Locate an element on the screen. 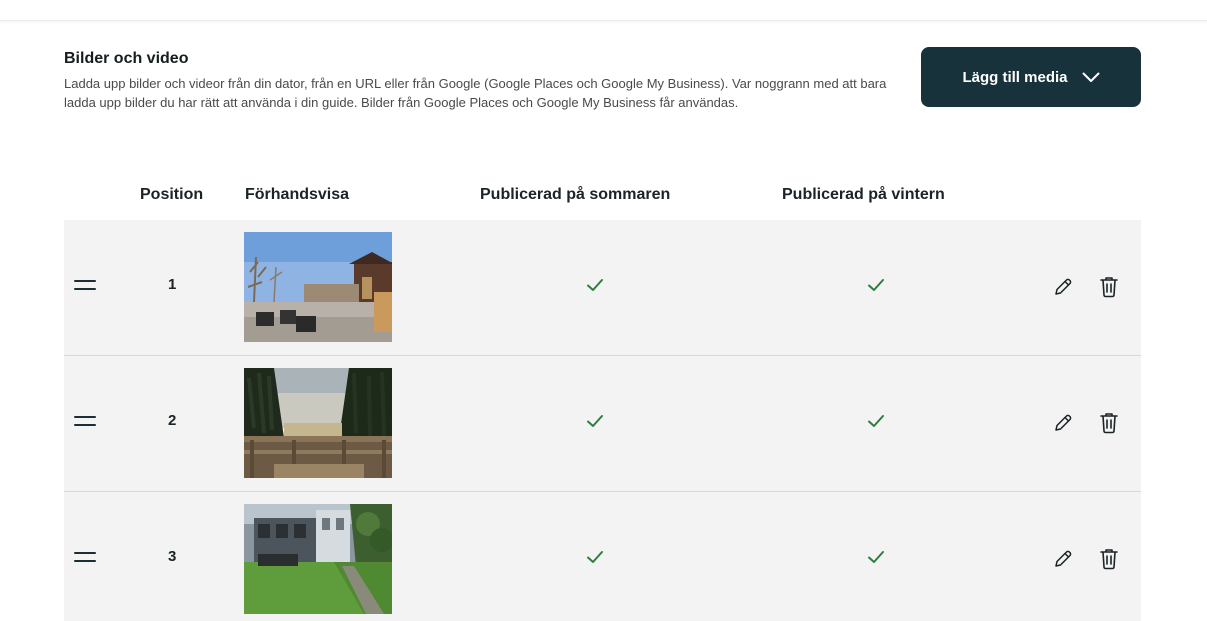 Image resolution: width=1207 pixels, height=621 pixels. row-position: 1 is located at coordinates (172, 284).